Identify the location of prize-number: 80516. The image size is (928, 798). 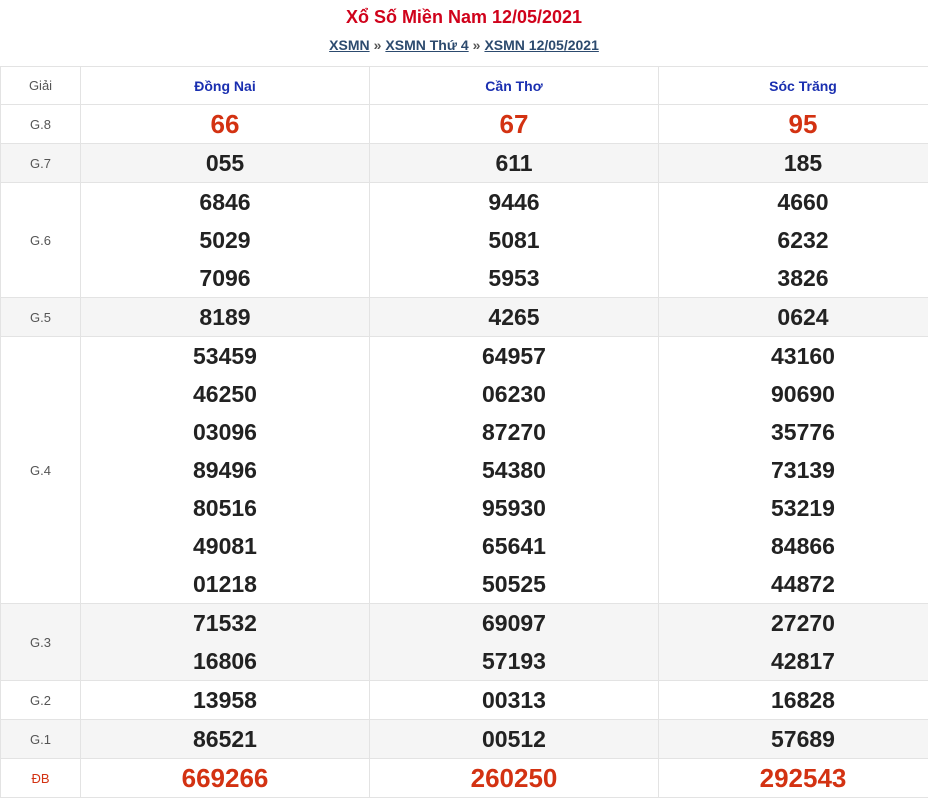
(225, 508).